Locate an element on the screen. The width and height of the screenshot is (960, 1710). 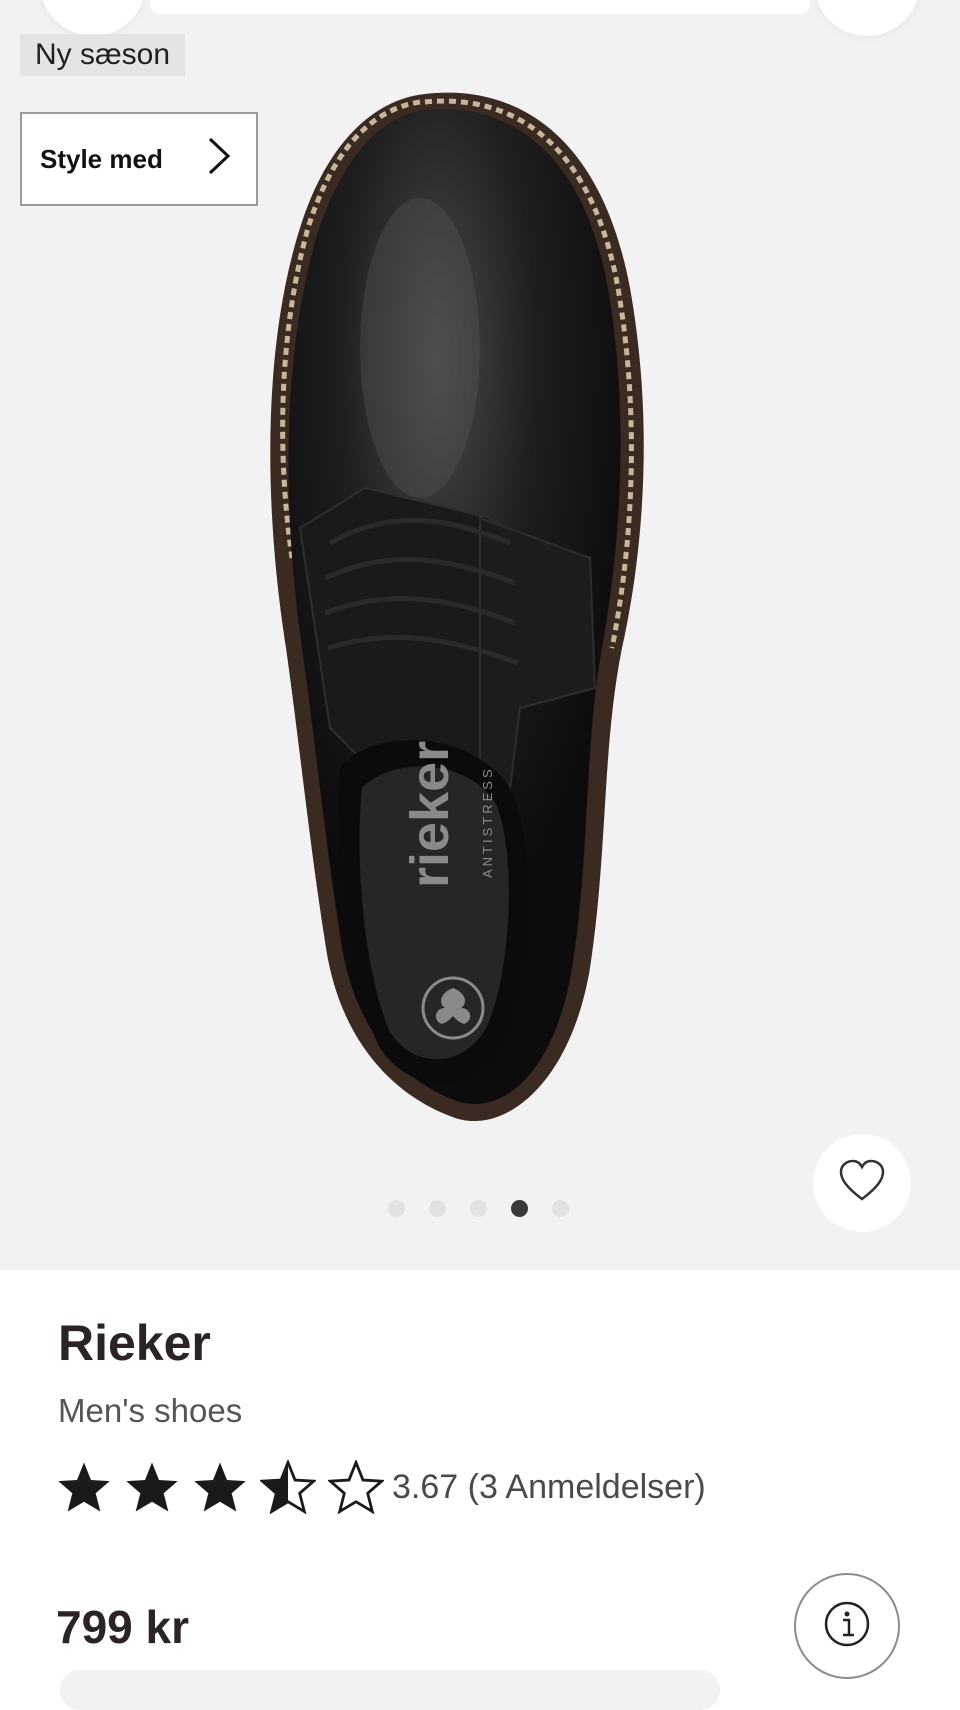
star-empty-icon is located at coordinates (356, 1487).